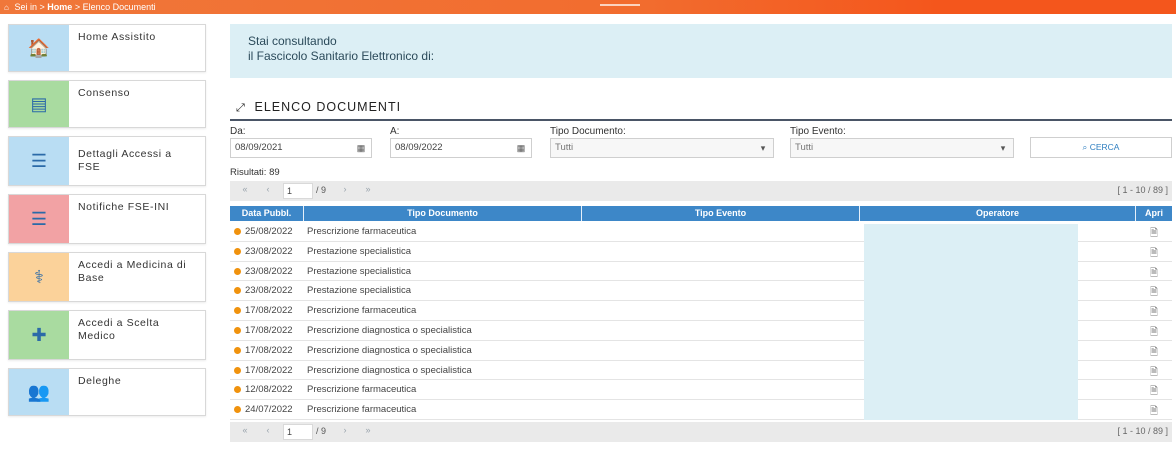 The image size is (1176, 466). I want to click on row-date: 25/08/2022, so click(269, 231).